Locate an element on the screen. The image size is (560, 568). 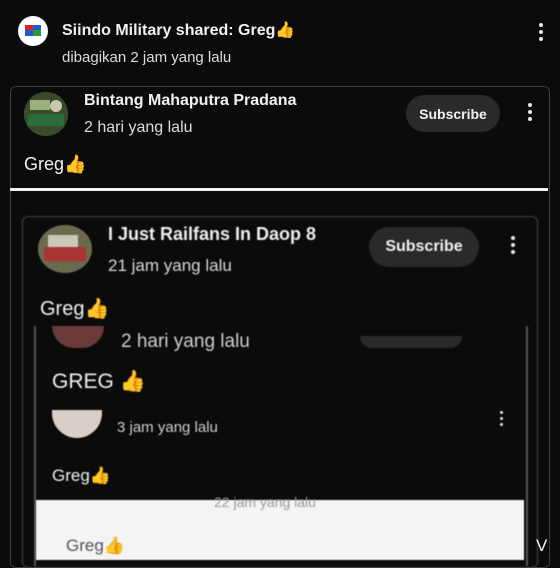
channel-name: I Just Railfans In Daop 8 is located at coordinates (212, 234).